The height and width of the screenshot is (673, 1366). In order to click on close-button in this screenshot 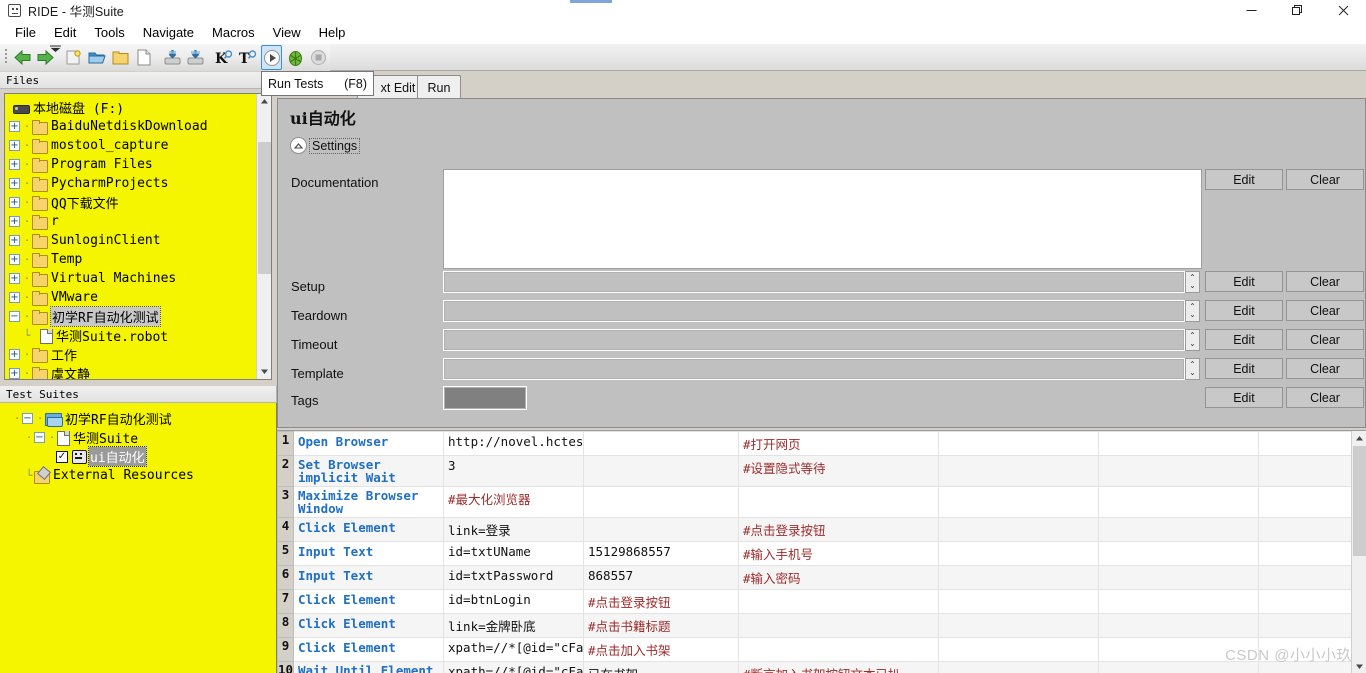, I will do `click(1343, 10)`.